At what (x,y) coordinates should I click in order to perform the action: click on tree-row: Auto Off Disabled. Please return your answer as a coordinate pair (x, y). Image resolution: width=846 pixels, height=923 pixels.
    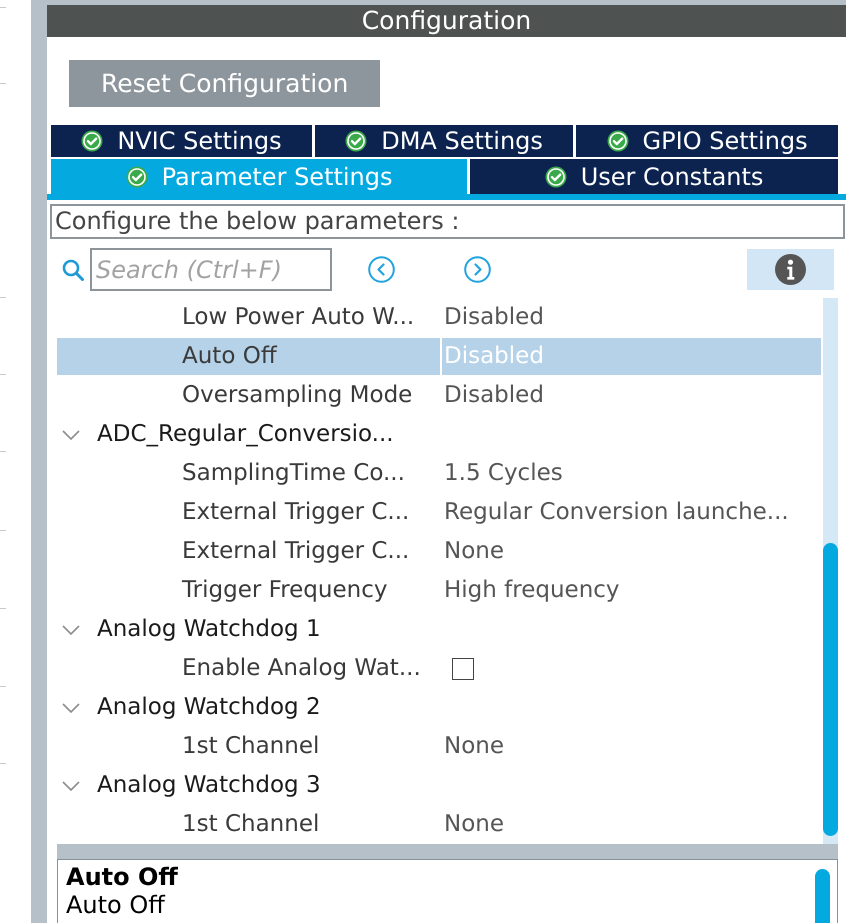
    Looking at the image, I should click on (439, 356).